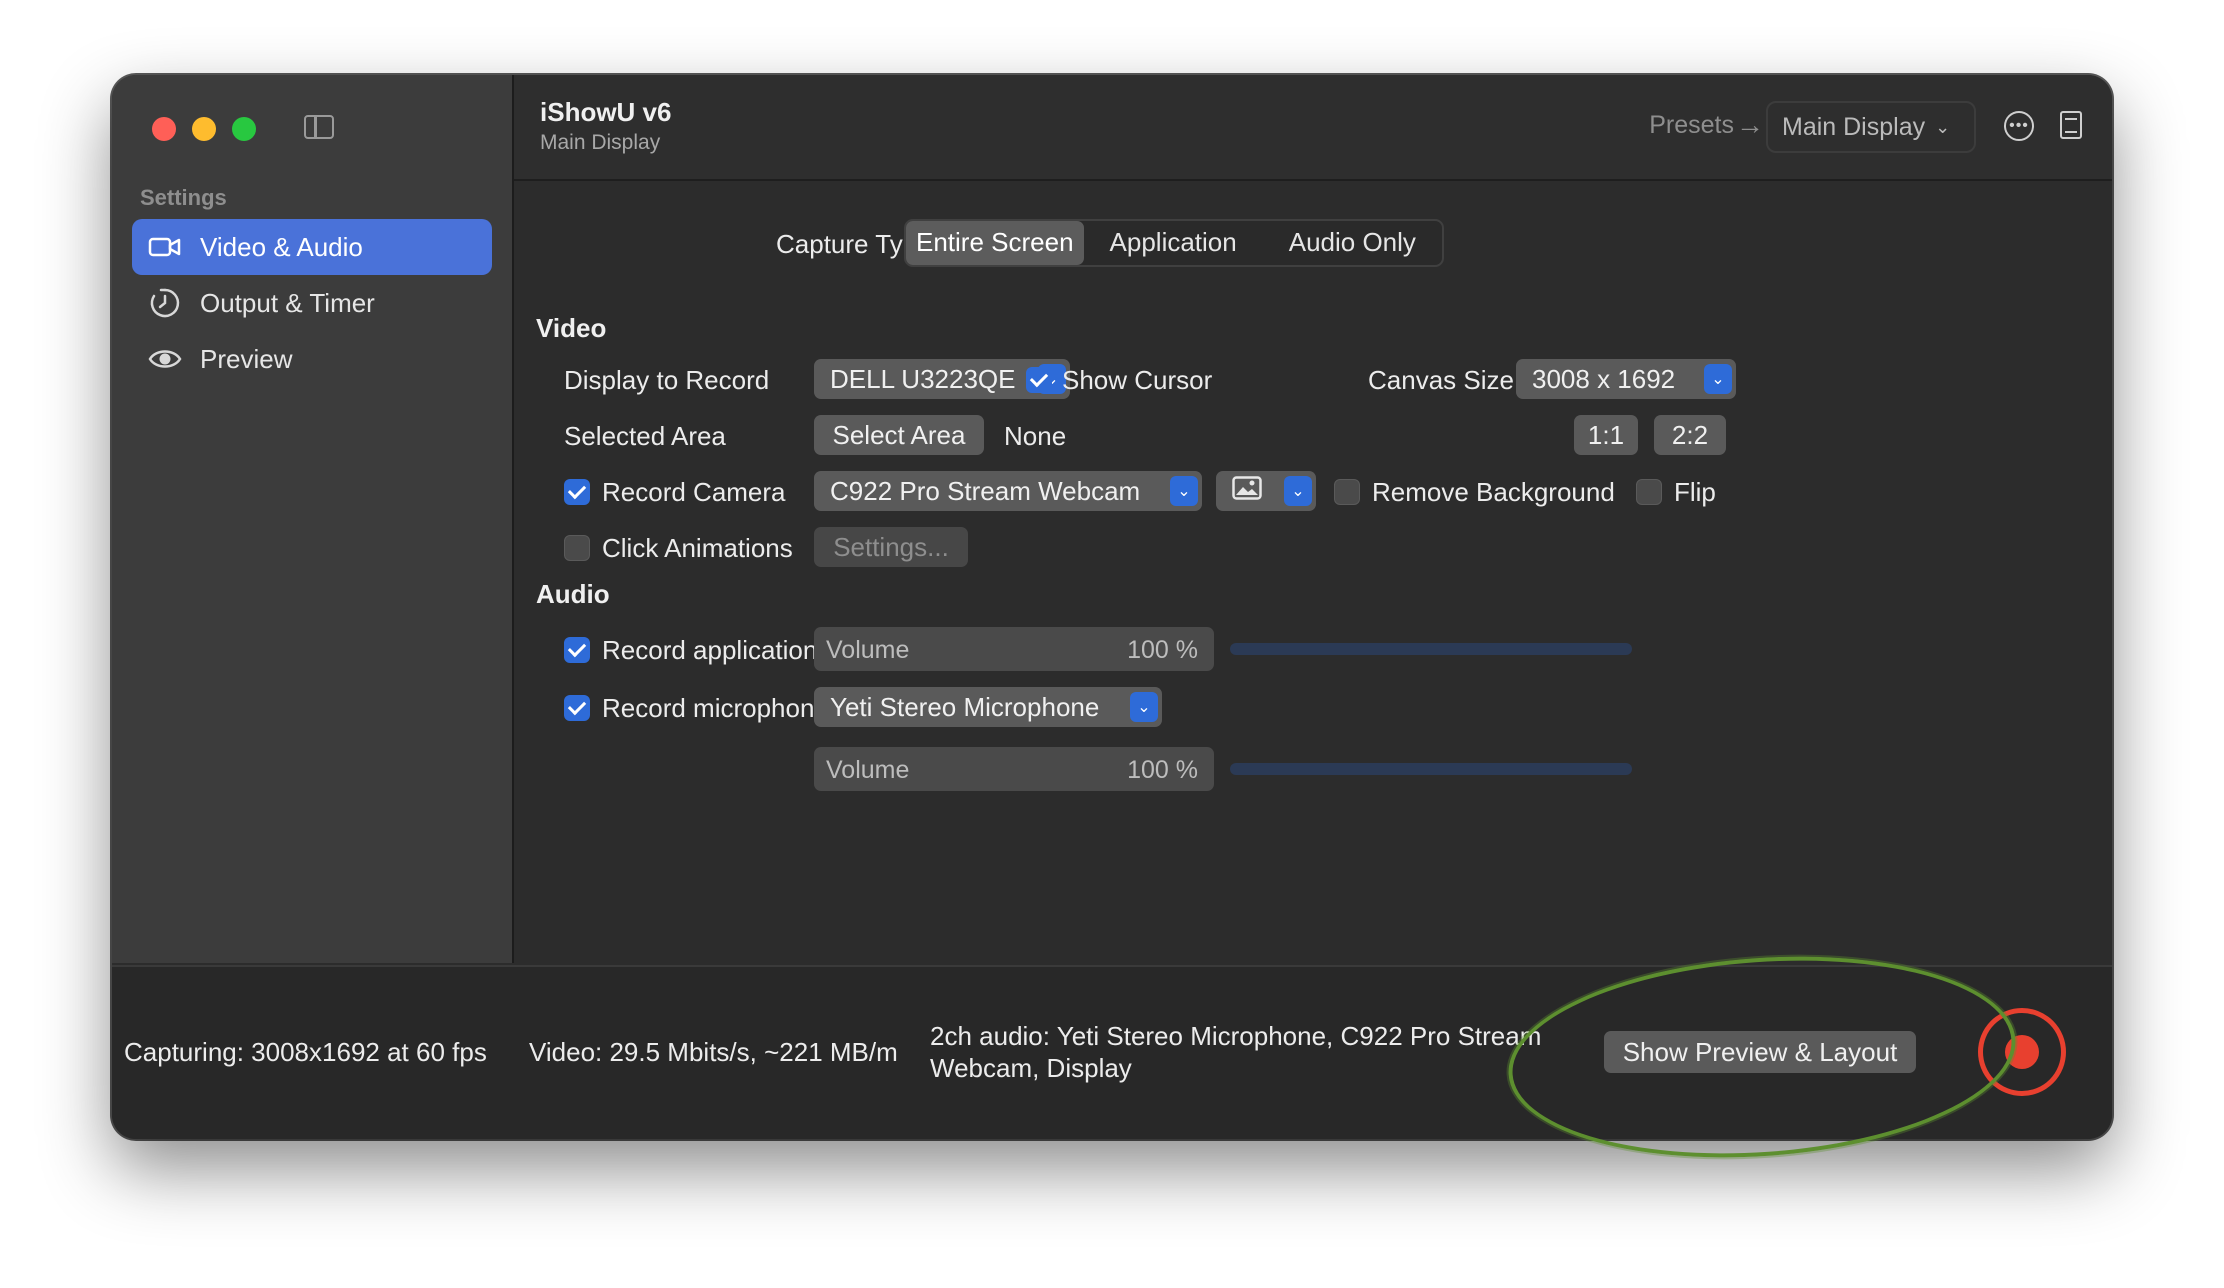 This screenshot has width=2224, height=1288. I want to click on canvas-size-value: 3008 x 1692, so click(1604, 378).